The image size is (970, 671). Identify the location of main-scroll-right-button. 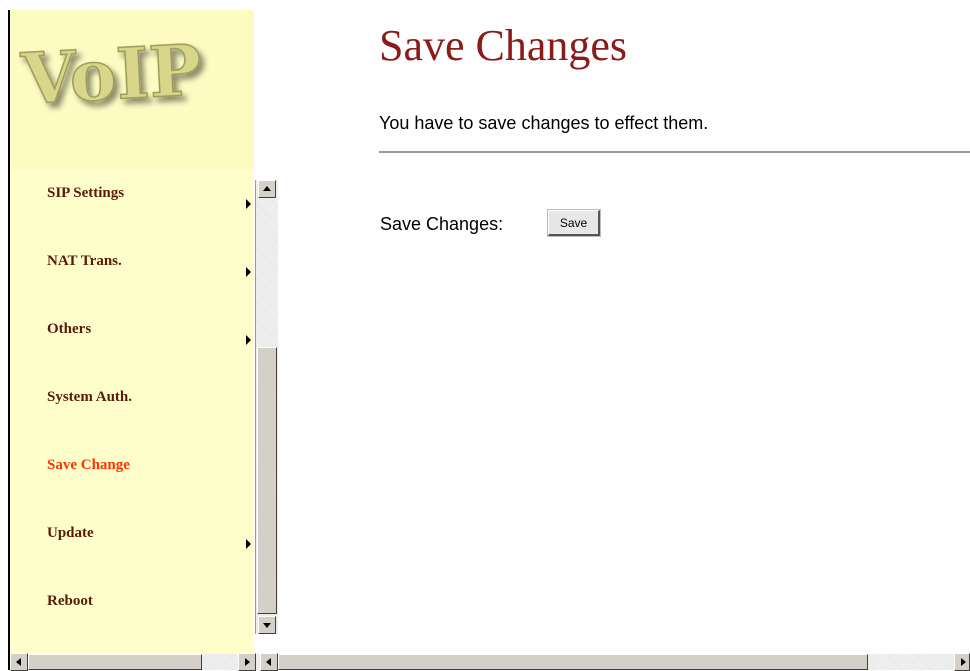
(962, 662).